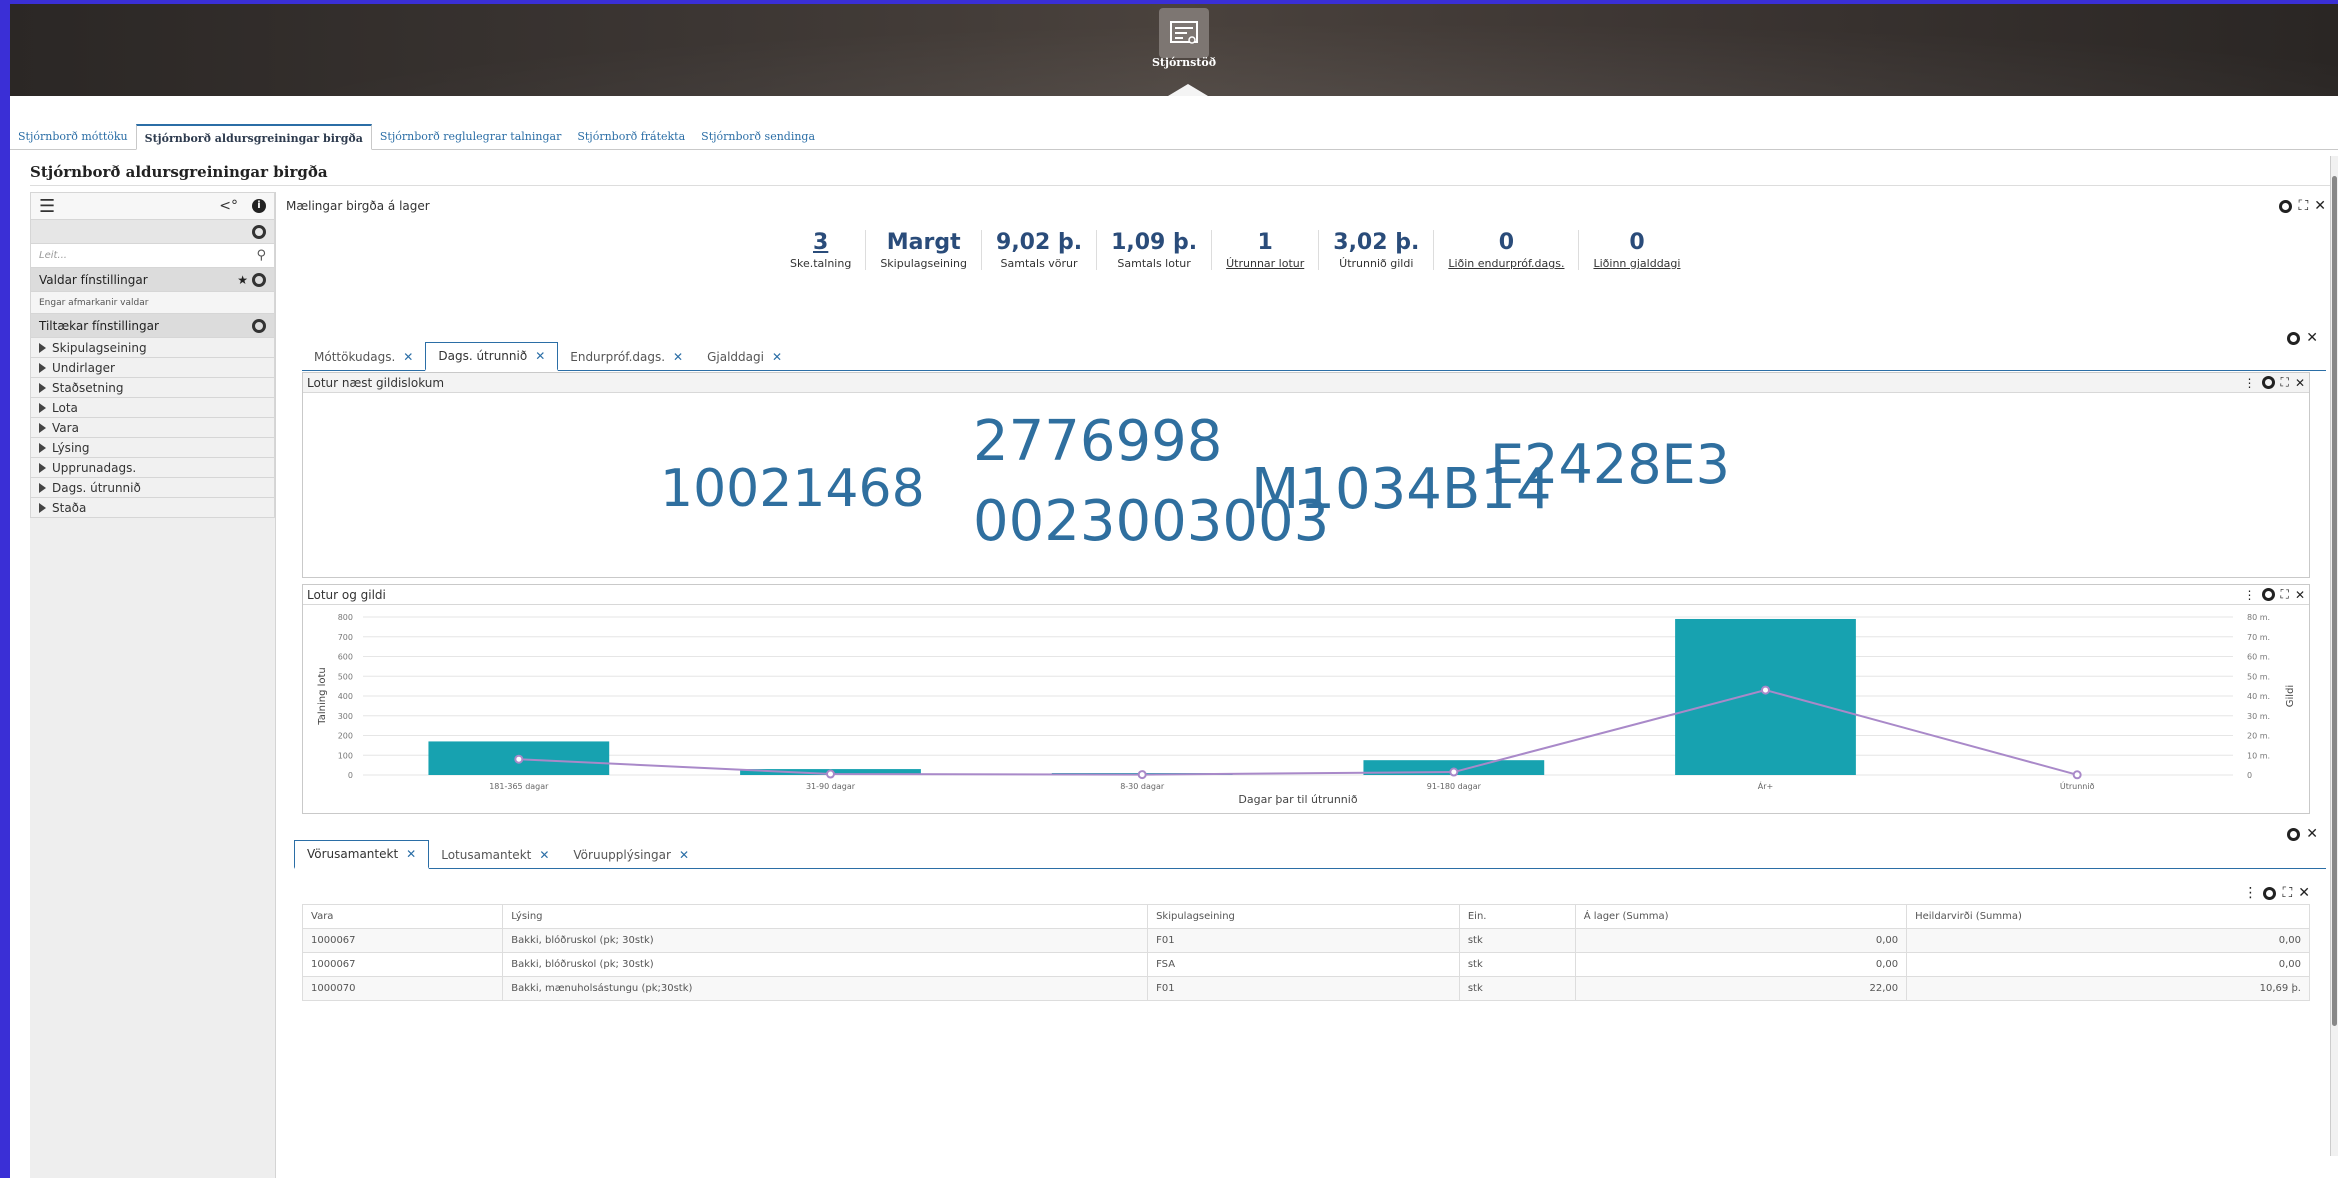  Describe the element at coordinates (402, 916) in the screenshot. I see `column-header: Vara` at that location.